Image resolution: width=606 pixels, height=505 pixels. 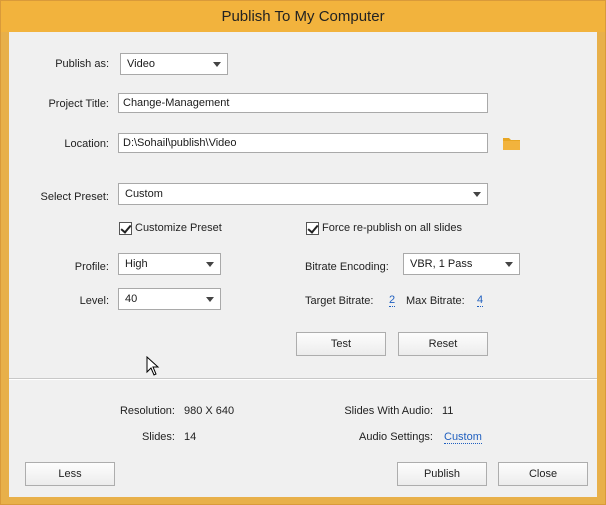 What do you see at coordinates (511, 143) in the screenshot?
I see `folder-icon` at bounding box center [511, 143].